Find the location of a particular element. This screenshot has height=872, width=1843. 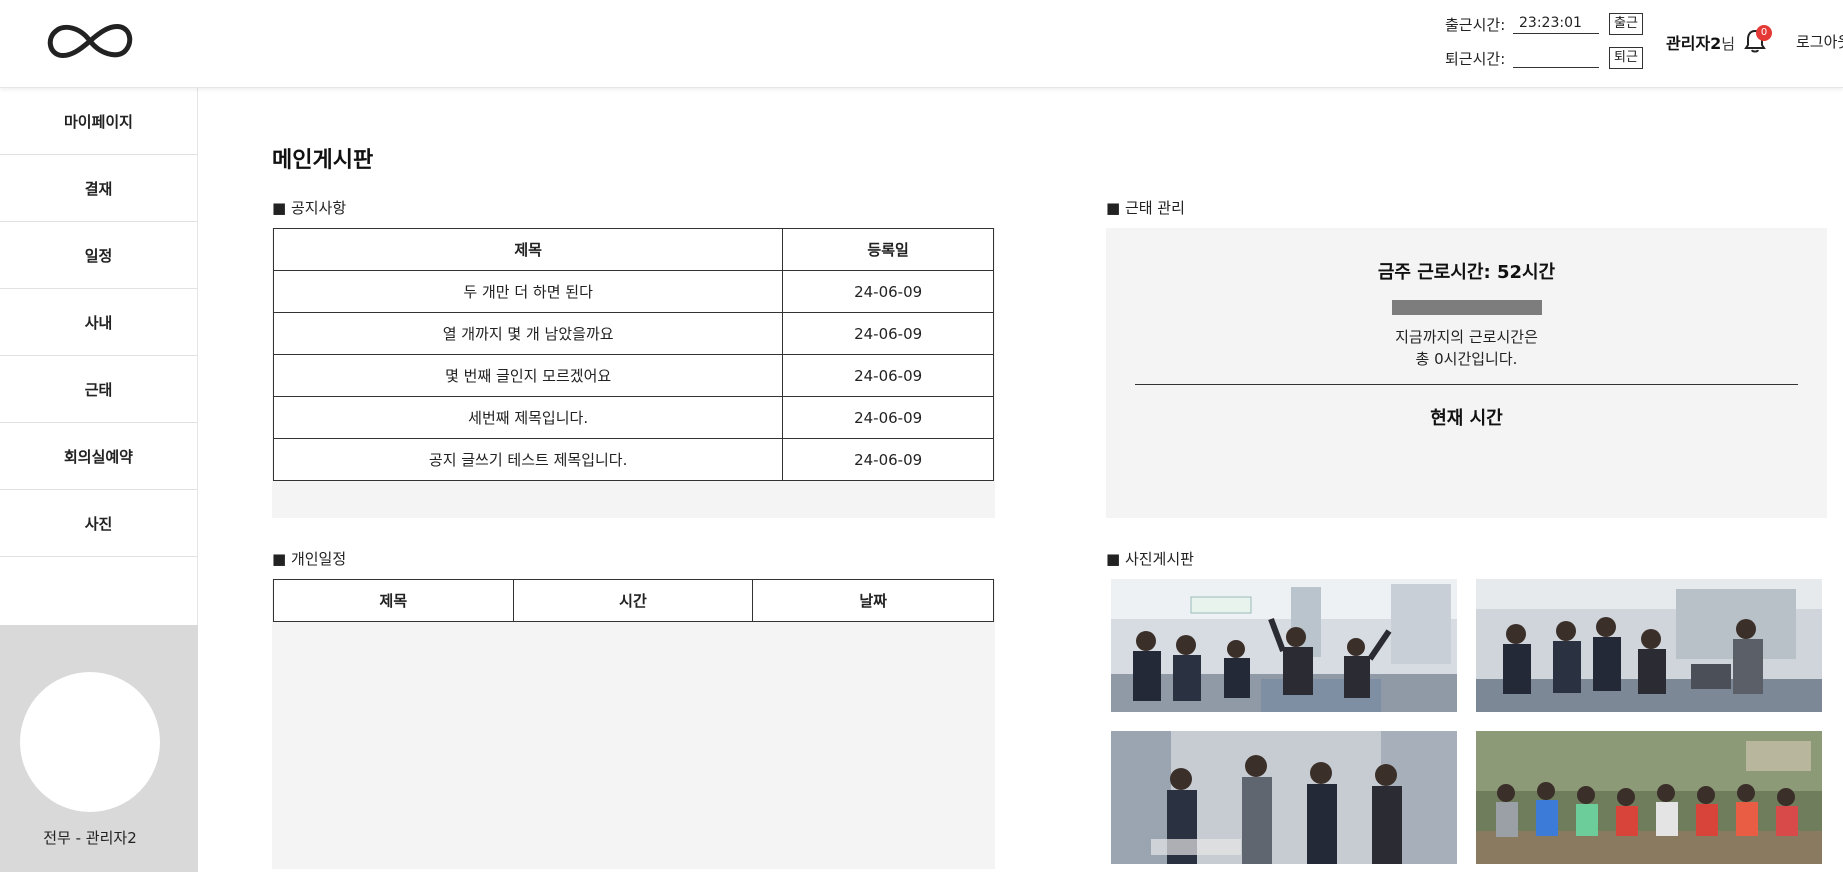

clock-in-label: 출근시간: is located at coordinates (1475, 25).